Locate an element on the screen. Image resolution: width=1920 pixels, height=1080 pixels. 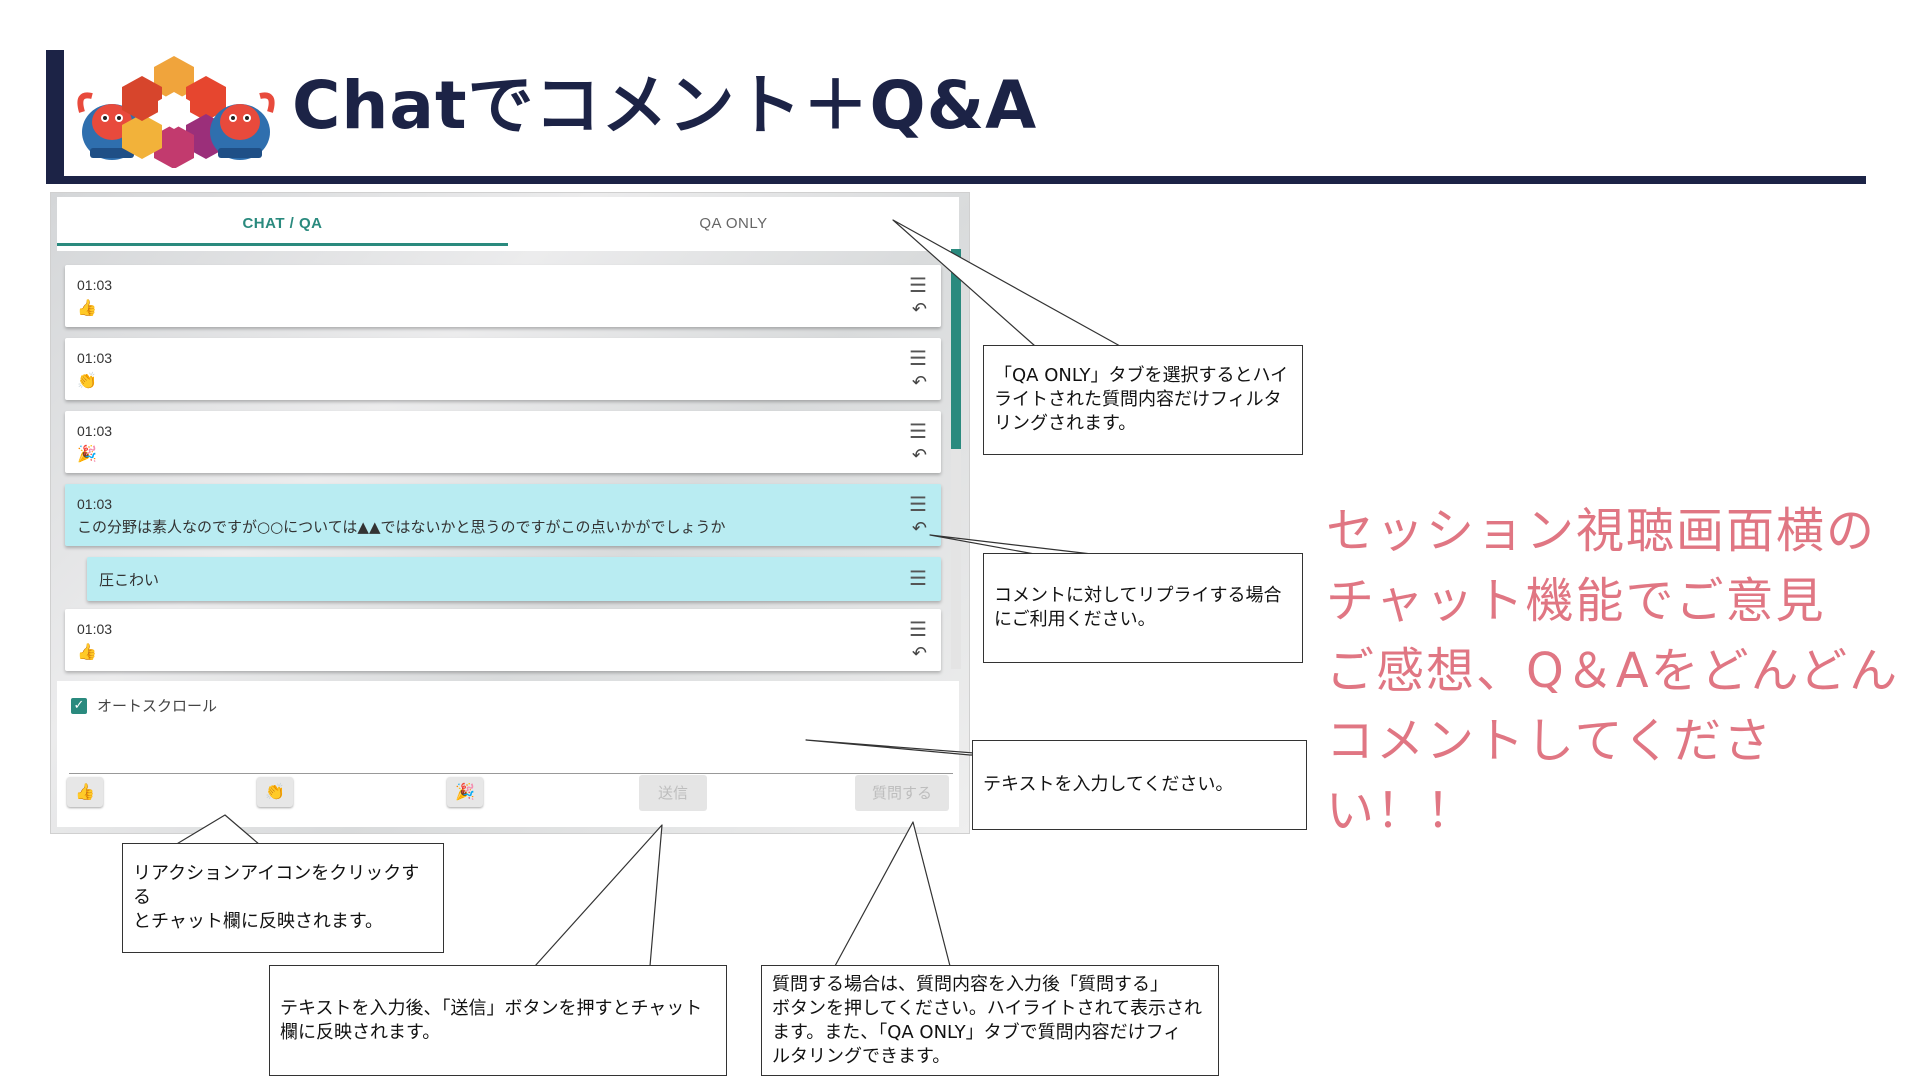
slide-title: Chatでコメント＋Q&A is located at coordinates (665, 105).